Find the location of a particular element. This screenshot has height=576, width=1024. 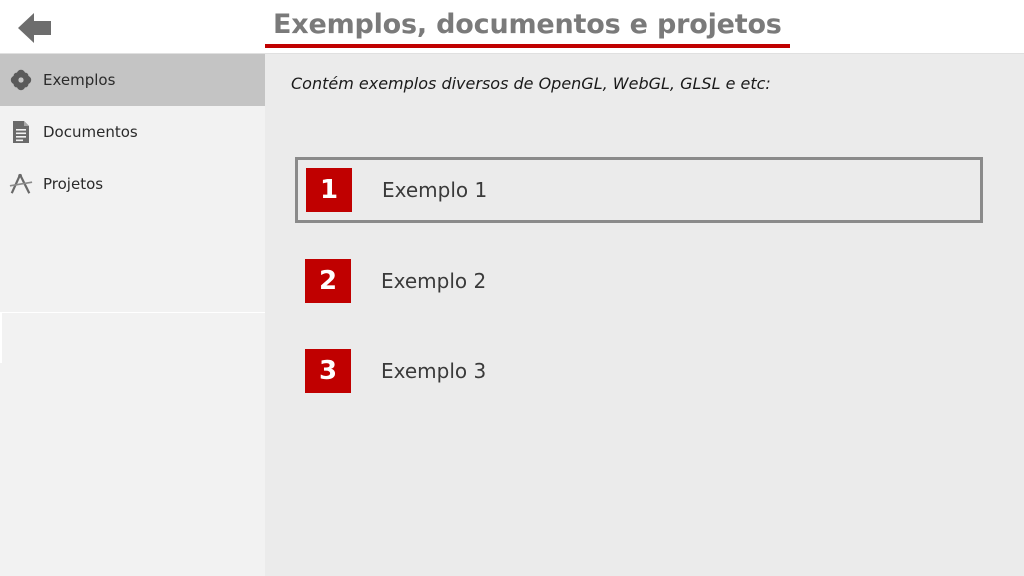

sidebar-item-exemplos: Exemplos is located at coordinates (132, 80).